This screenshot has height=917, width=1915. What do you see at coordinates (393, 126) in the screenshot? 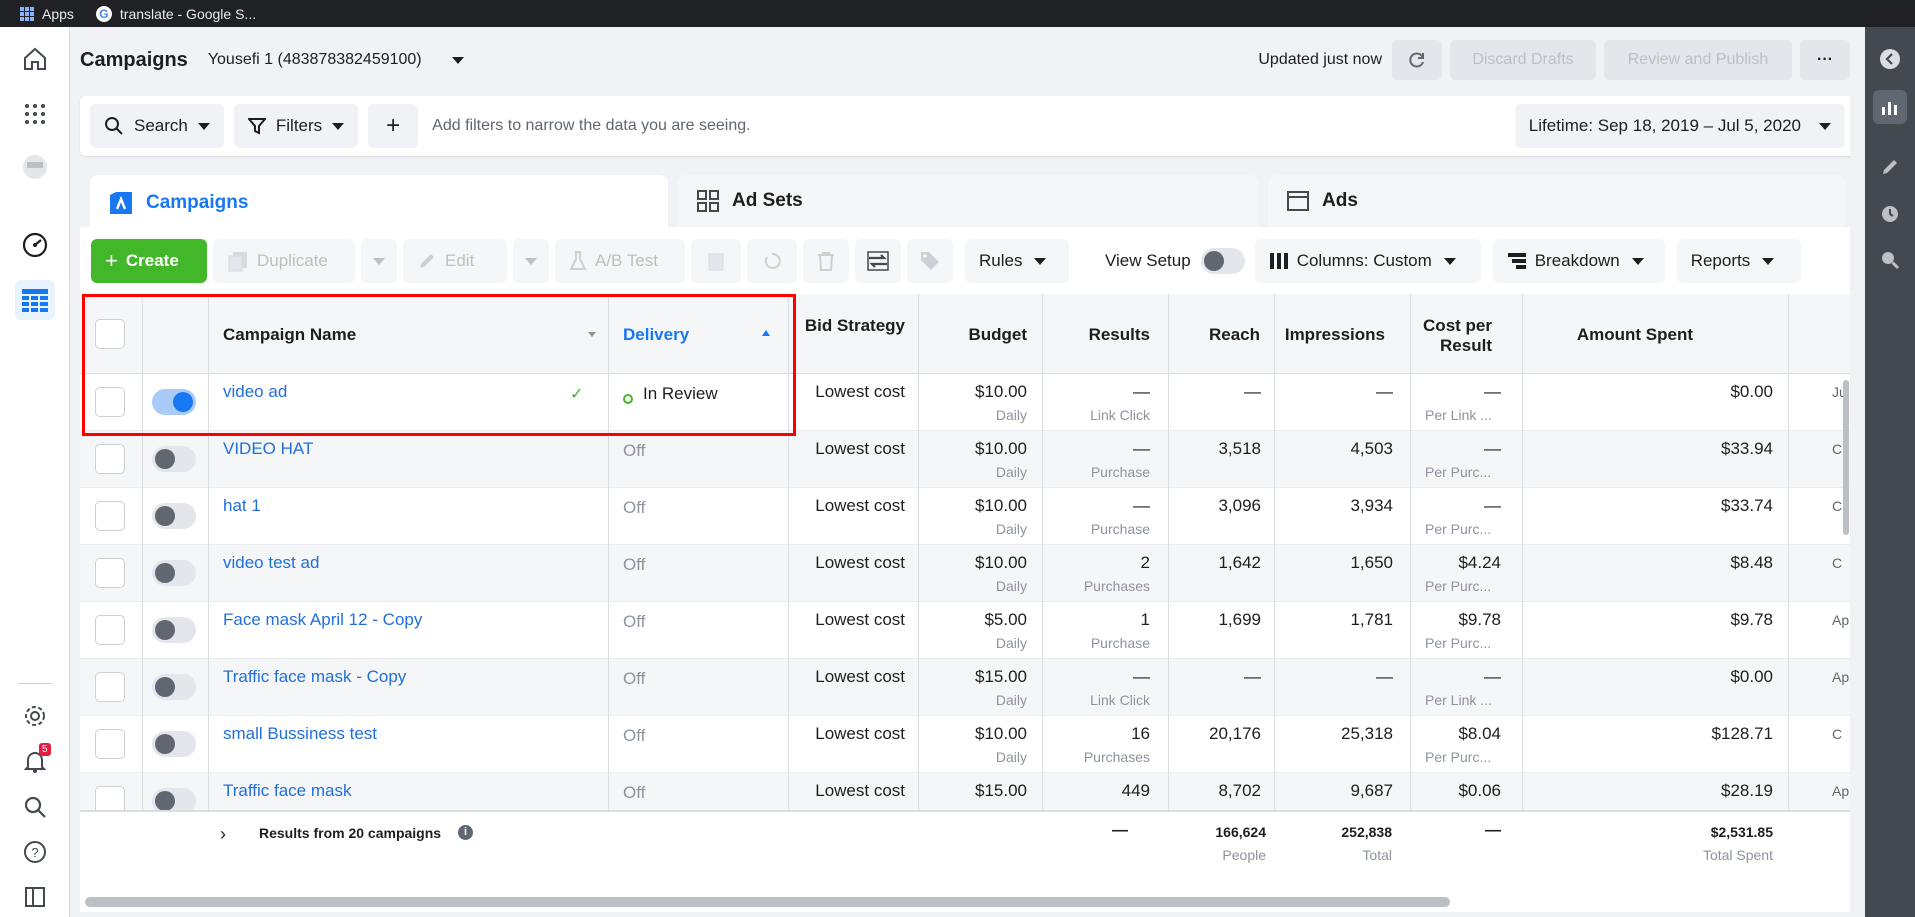
I see `add-filter-button: +` at bounding box center [393, 126].